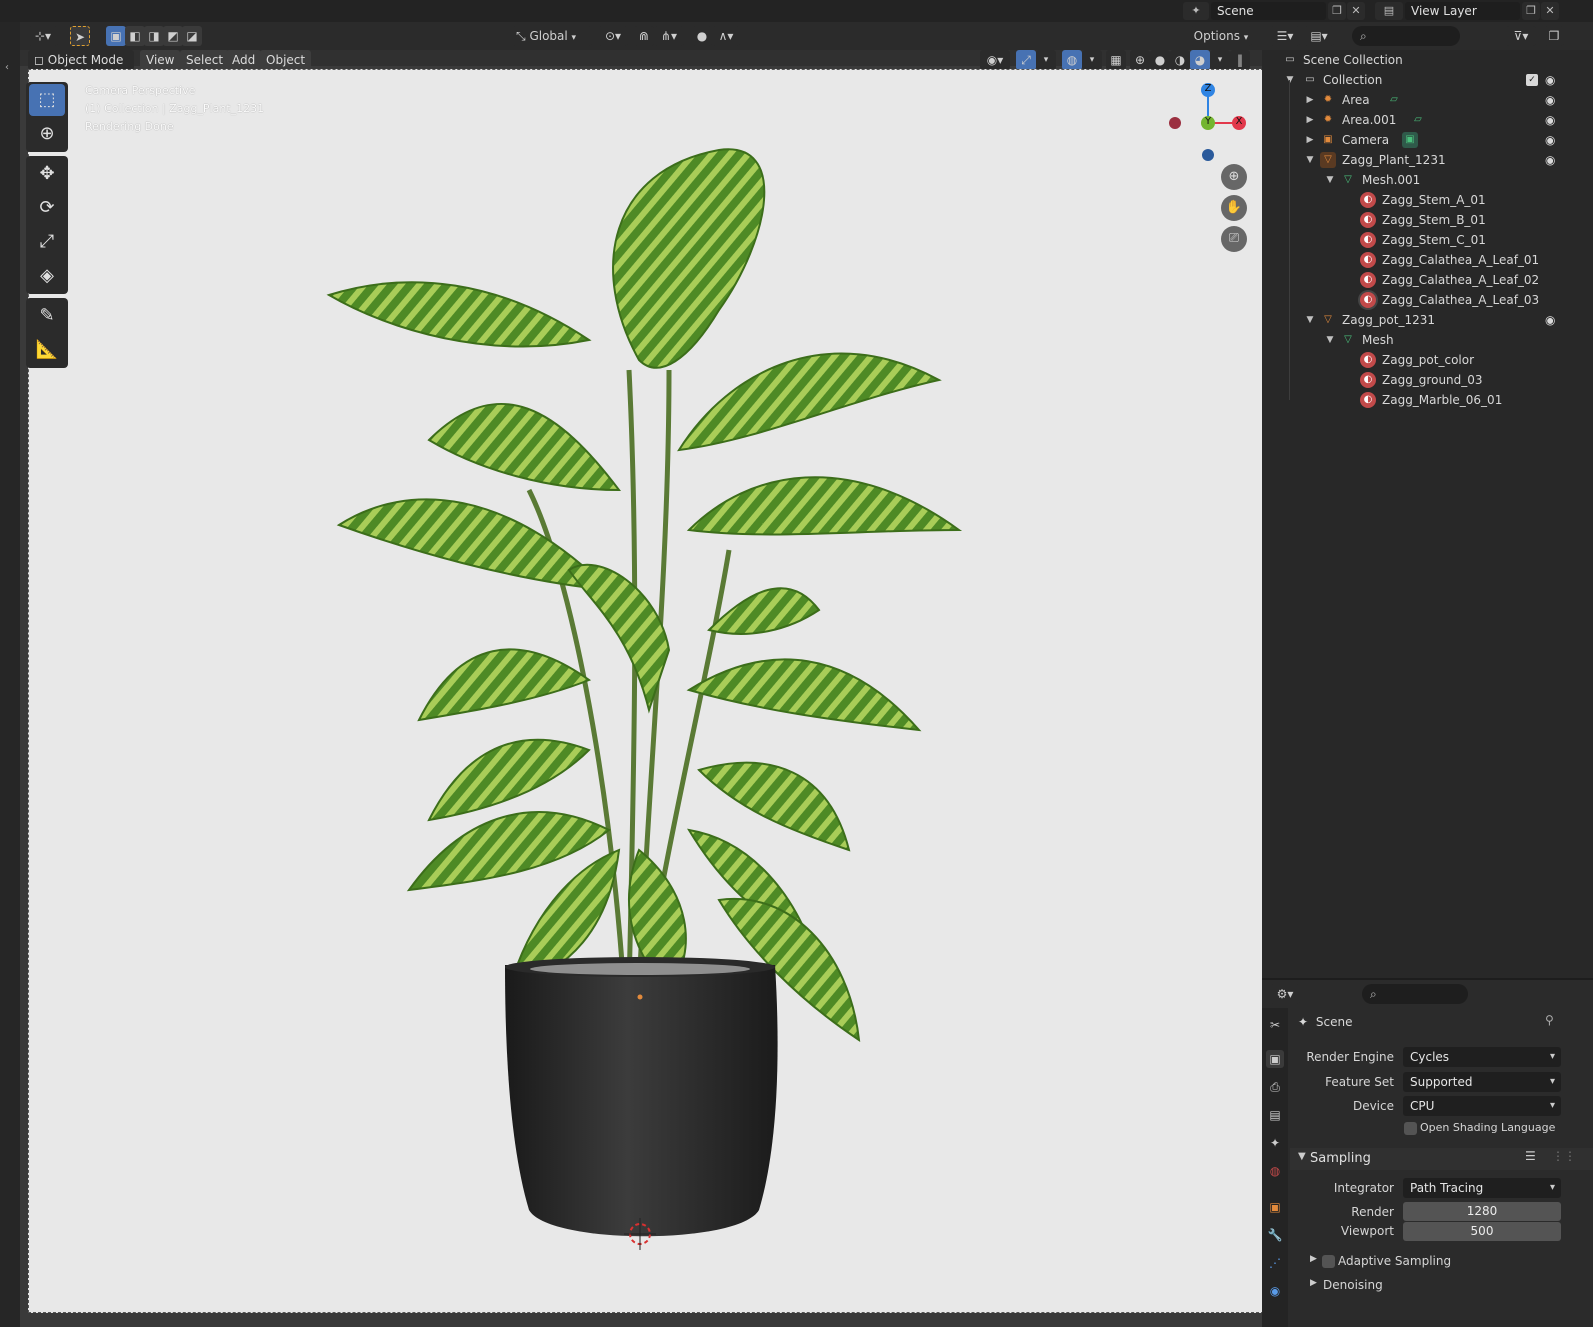 Image resolution: width=1593 pixels, height=1327 pixels. I want to click on tree-row-material: ◐ Zagg_Stem_A_01, so click(1427, 200).